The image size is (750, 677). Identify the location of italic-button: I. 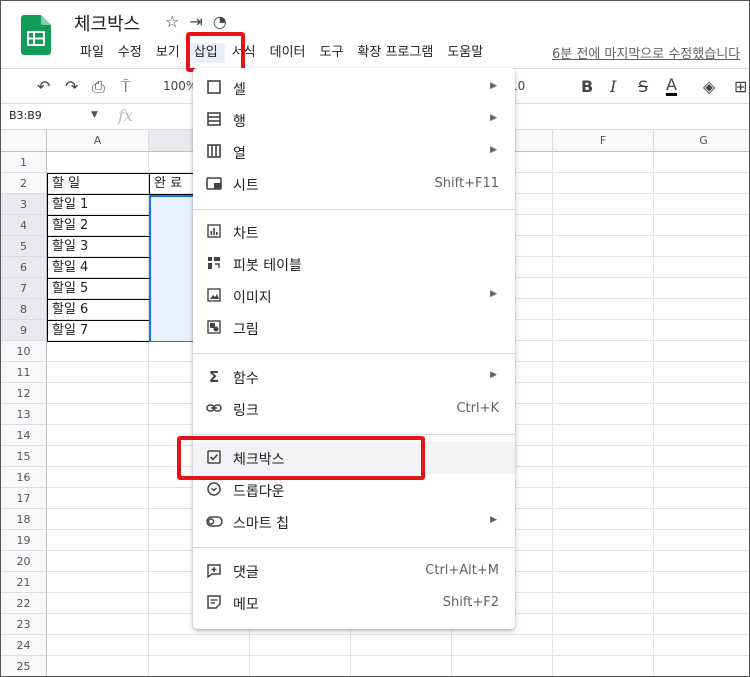
(613, 86).